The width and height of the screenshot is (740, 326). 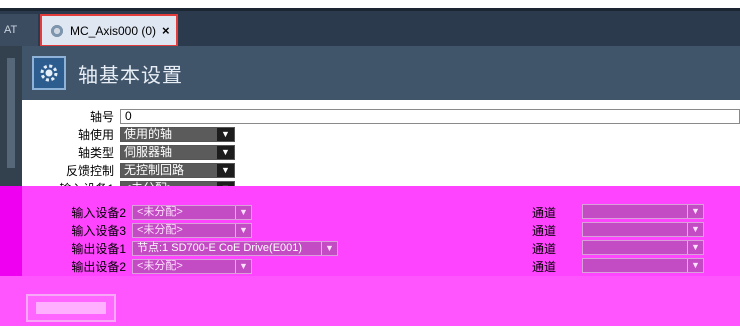 I want to click on tab-previous: AT, so click(x=19, y=30).